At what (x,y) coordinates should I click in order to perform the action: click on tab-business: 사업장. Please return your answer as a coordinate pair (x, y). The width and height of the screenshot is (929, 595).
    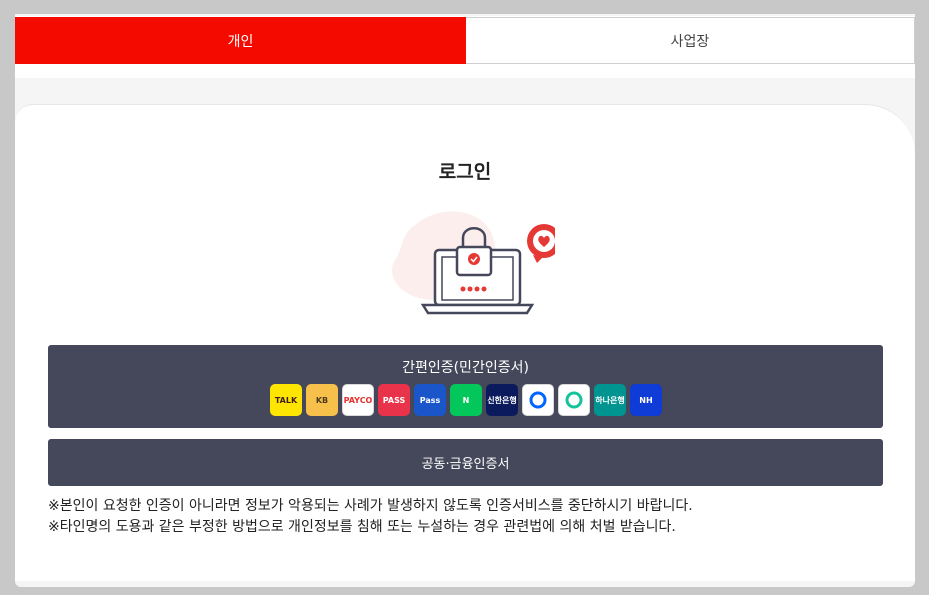
    Looking at the image, I should click on (690, 40).